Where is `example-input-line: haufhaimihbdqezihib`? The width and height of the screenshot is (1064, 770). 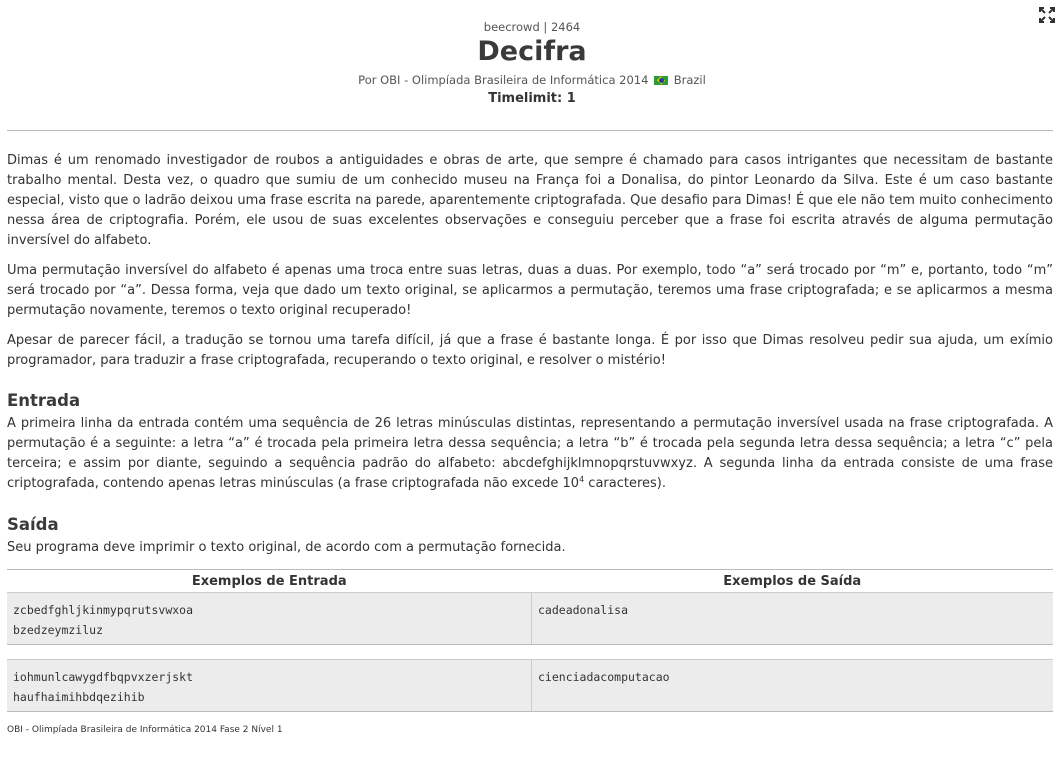
example-input-line: haufhaimihbdqezihib is located at coordinates (79, 697).